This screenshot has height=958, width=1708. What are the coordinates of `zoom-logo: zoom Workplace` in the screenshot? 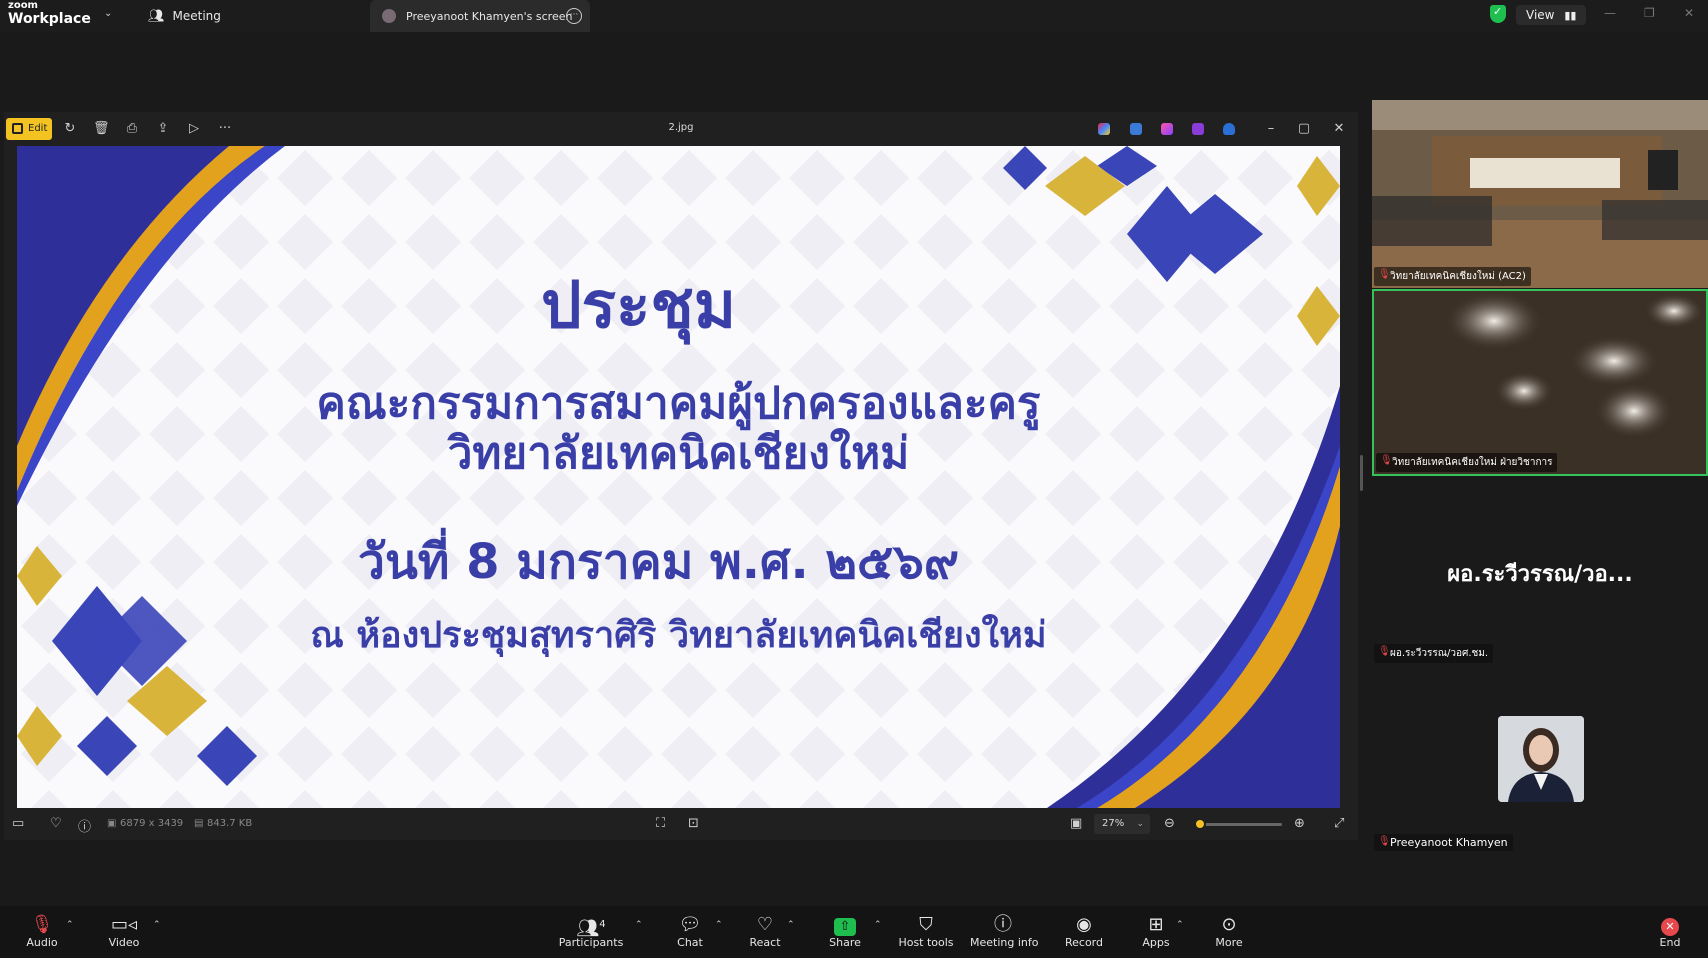 It's located at (49, 13).